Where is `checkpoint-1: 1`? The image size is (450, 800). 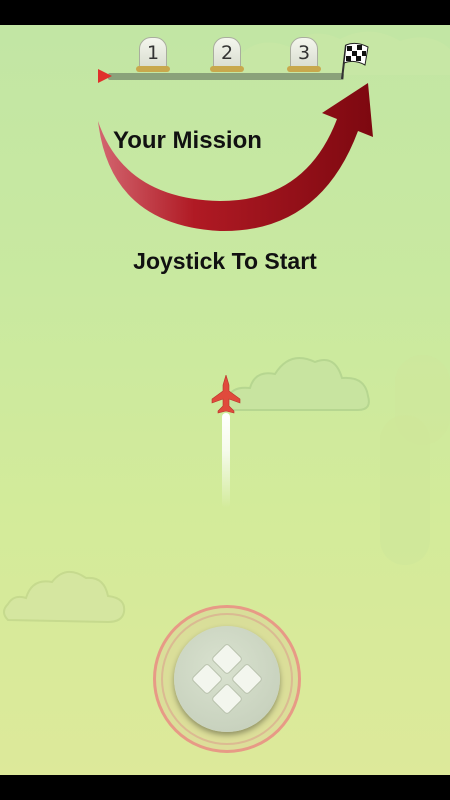
checkpoint-1: 1 is located at coordinates (153, 55).